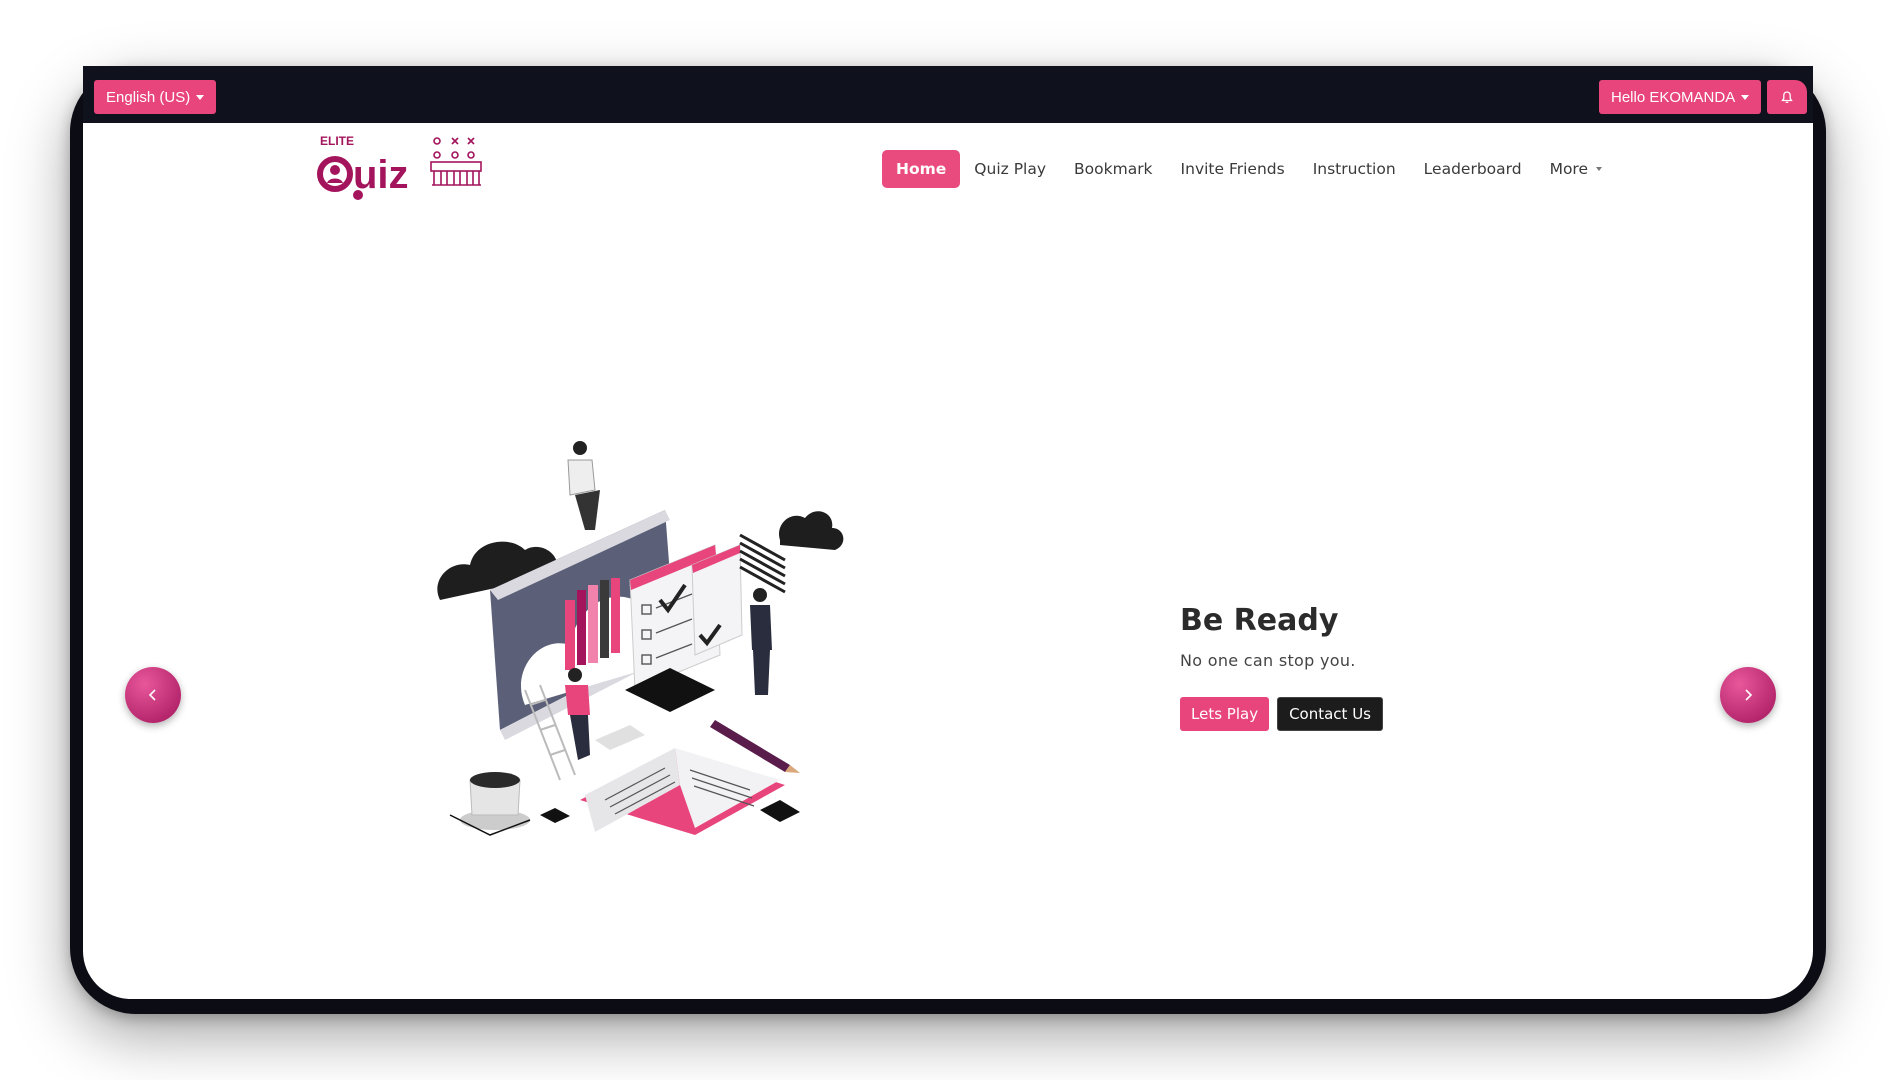 This screenshot has width=1890, height=1080. Describe the element at coordinates (337, 141) in the screenshot. I see `logo-elite-text: ELITE` at that location.